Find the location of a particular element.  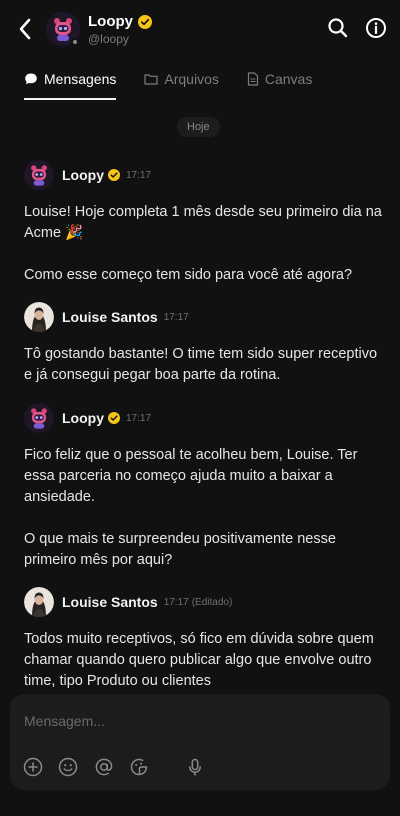

info-button is located at coordinates (376, 28).